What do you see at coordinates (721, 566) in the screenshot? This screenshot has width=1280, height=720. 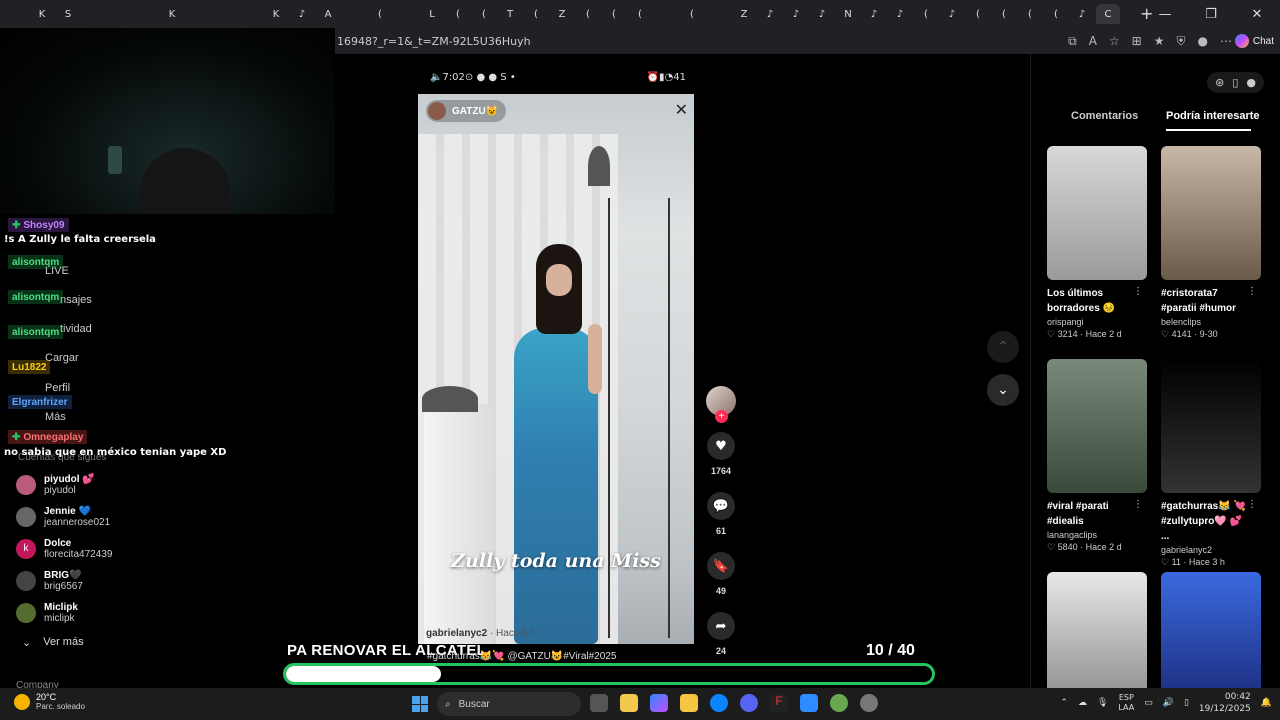 I see `bookmark-icon: 🔖` at bounding box center [721, 566].